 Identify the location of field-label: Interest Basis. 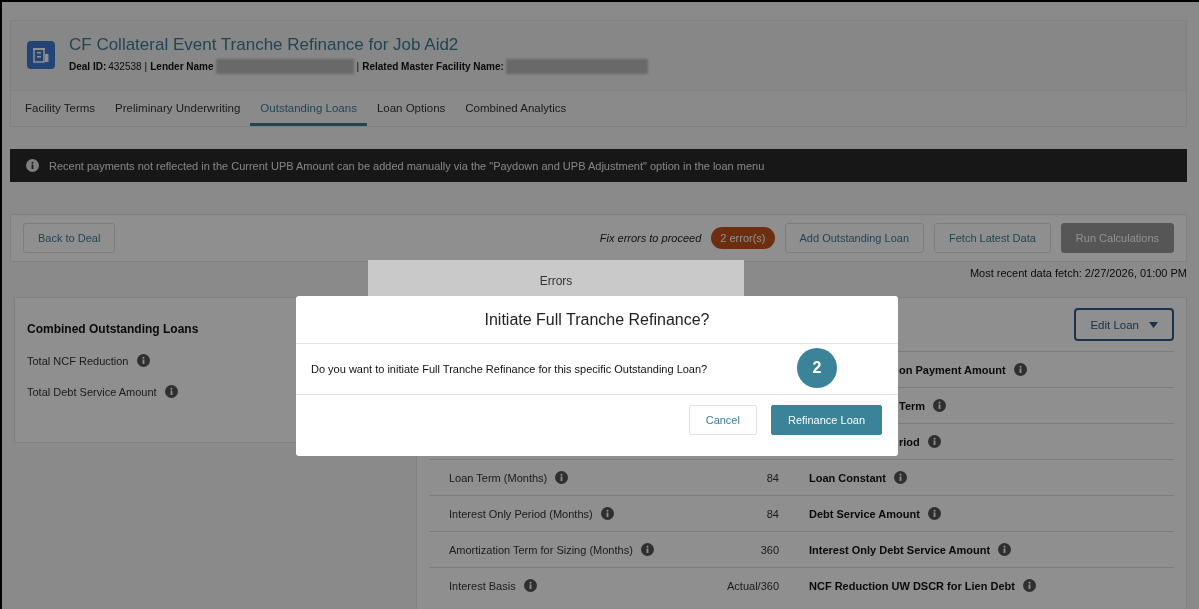
(482, 585).